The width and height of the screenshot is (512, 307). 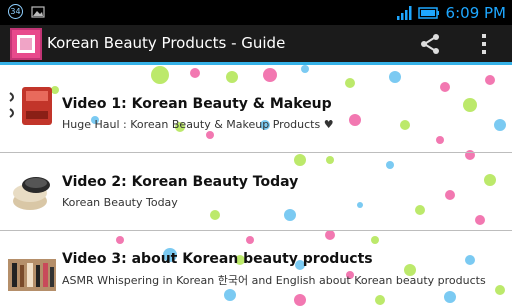 What do you see at coordinates (120, 202) in the screenshot?
I see `video-subtitle: Korean Beauty Today` at bounding box center [120, 202].